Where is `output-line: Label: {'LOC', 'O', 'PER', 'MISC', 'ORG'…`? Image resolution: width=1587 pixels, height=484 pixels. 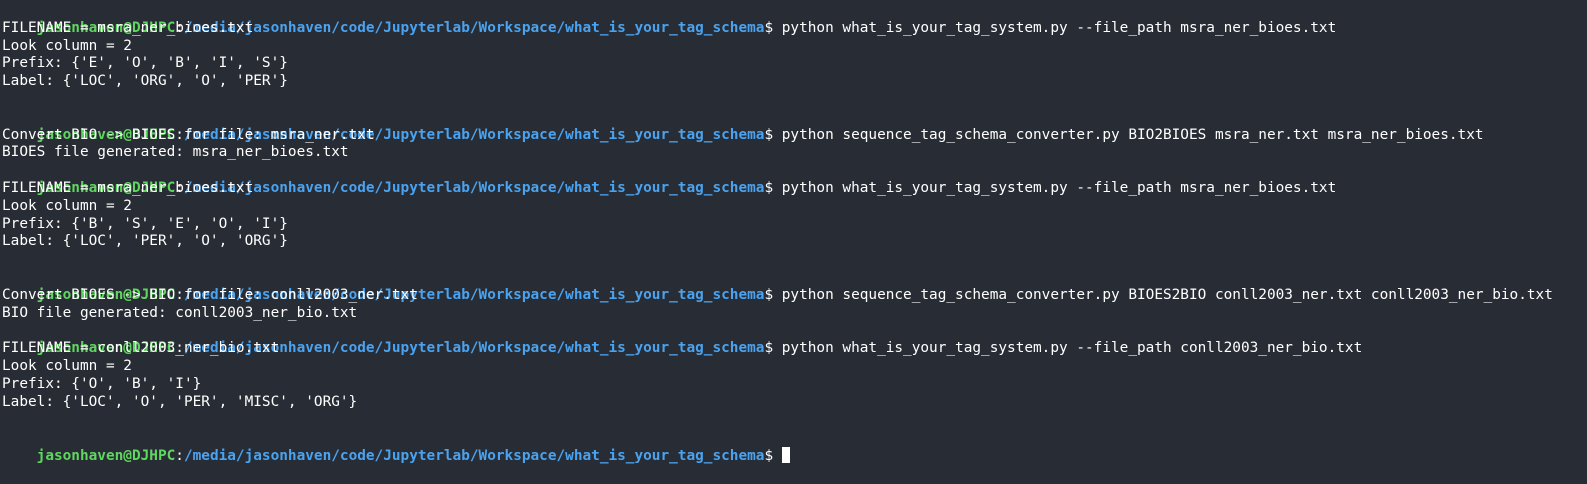
output-line: Label: {'LOC', 'O', 'PER', 'MISC', 'ORG'… is located at coordinates (180, 401).